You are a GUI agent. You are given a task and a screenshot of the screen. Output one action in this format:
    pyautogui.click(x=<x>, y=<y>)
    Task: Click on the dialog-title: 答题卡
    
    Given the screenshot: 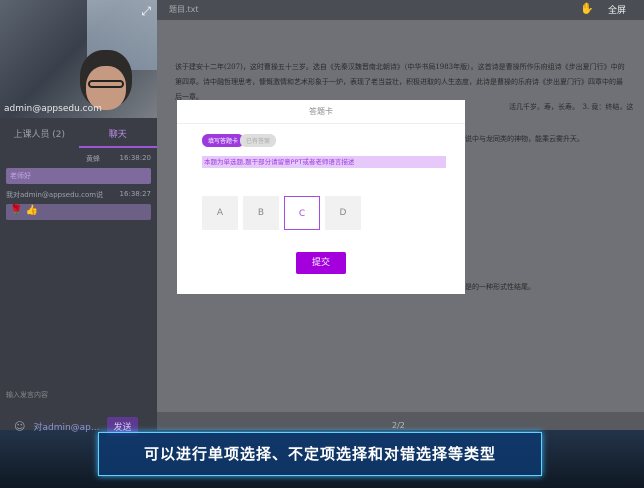 What is the action you would take?
    pyautogui.click(x=321, y=112)
    